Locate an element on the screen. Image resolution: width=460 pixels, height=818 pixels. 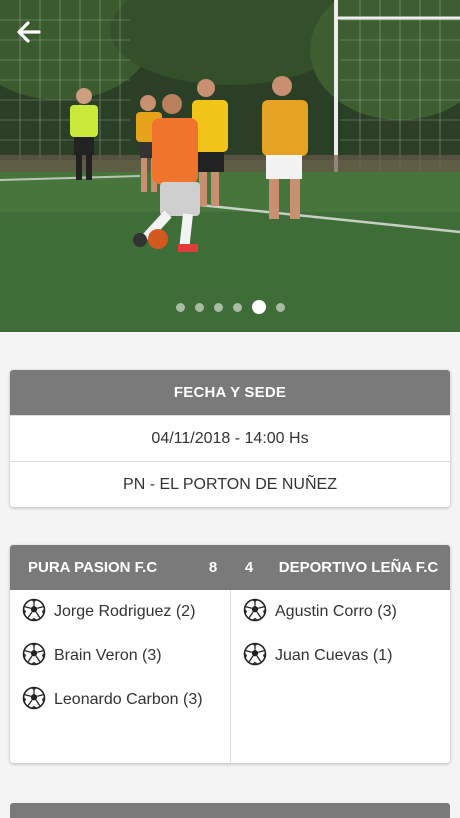
home-score: 8 is located at coordinates (213, 567).